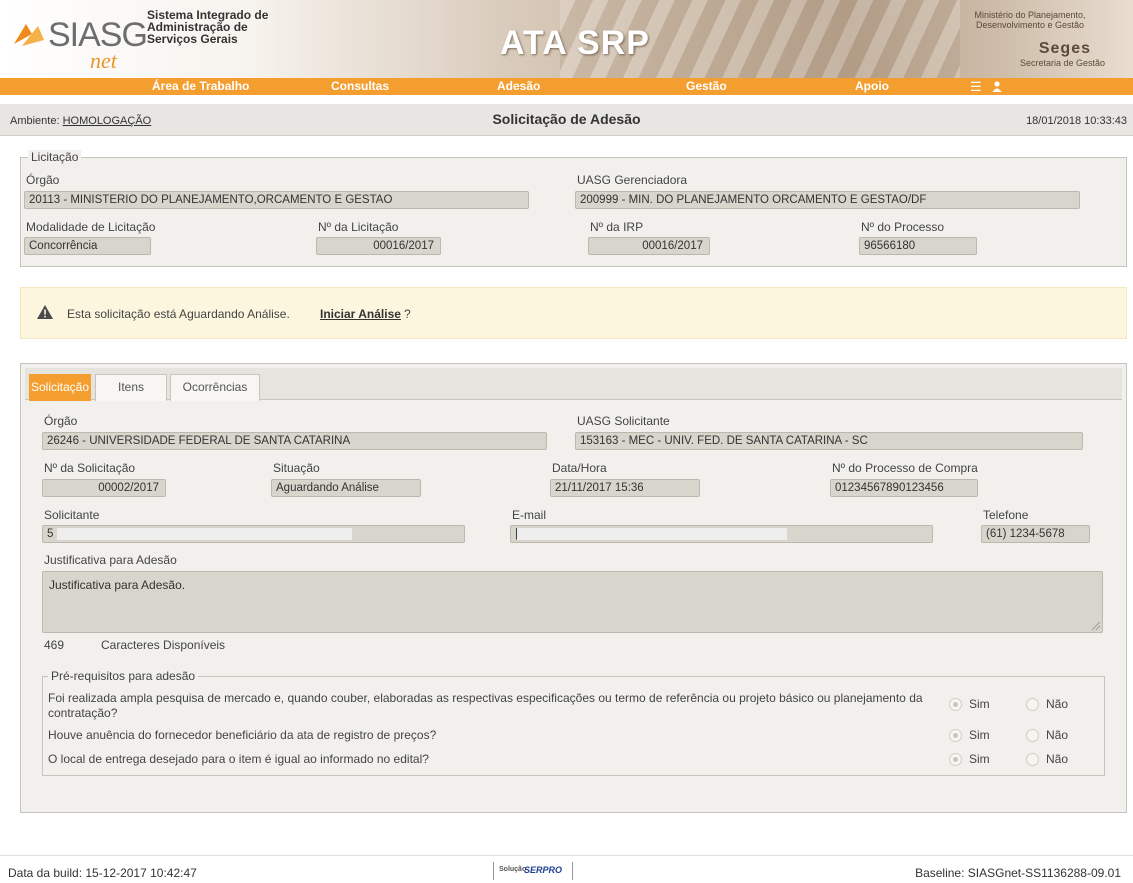 Image resolution: width=1133 pixels, height=883 pixels. What do you see at coordinates (215, 387) in the screenshot?
I see `tab-ocorrencias: Ocorrências` at bounding box center [215, 387].